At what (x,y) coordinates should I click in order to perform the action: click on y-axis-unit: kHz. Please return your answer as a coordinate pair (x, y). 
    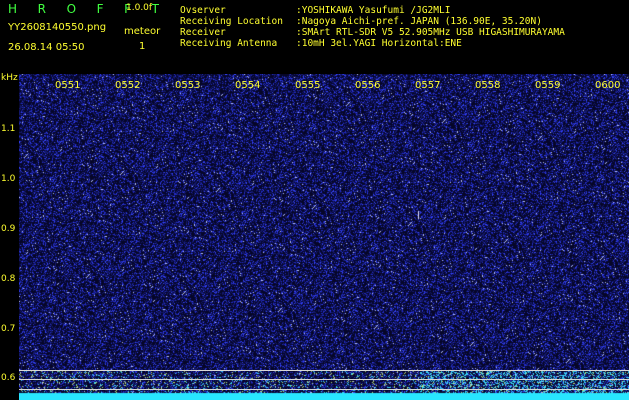
    Looking at the image, I should click on (9, 78).